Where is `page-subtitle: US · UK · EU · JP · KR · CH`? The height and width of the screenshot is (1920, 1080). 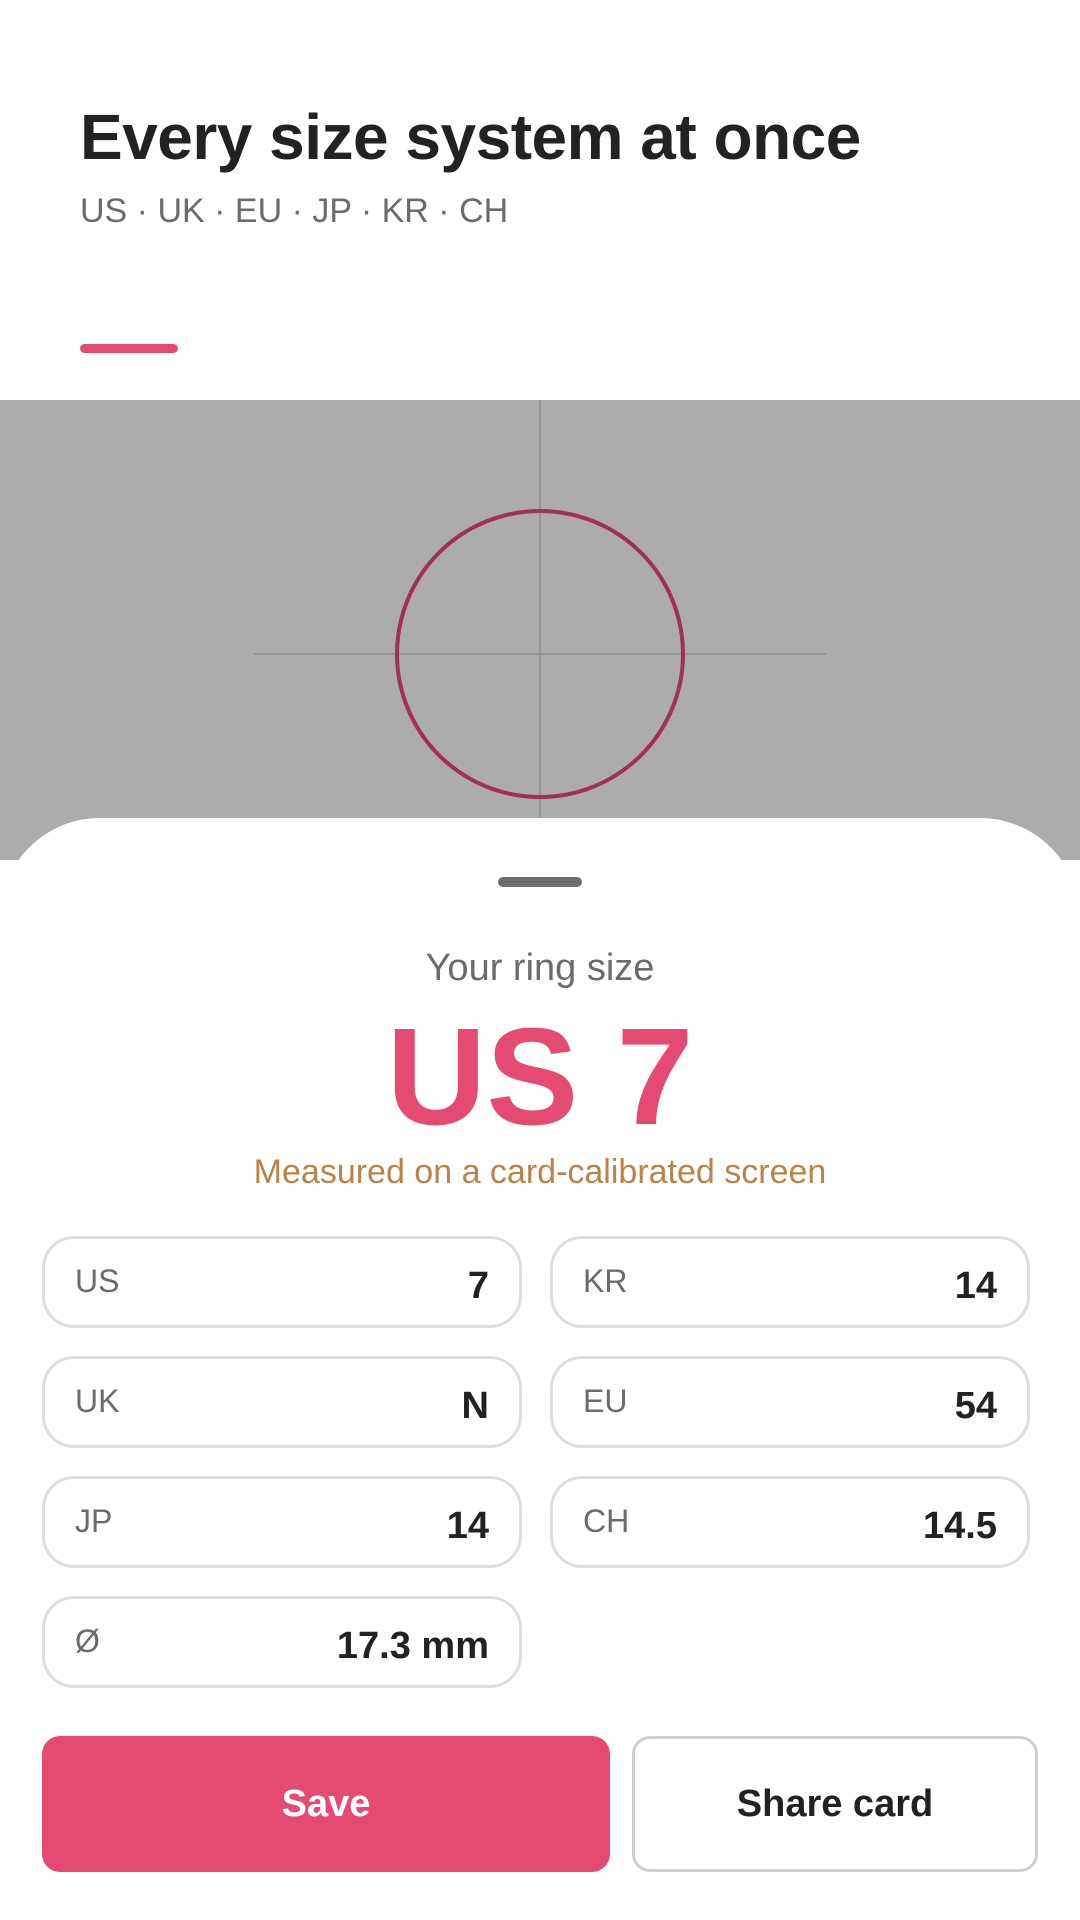 page-subtitle: US · UK · EU · JP · KR · CH is located at coordinates (294, 211).